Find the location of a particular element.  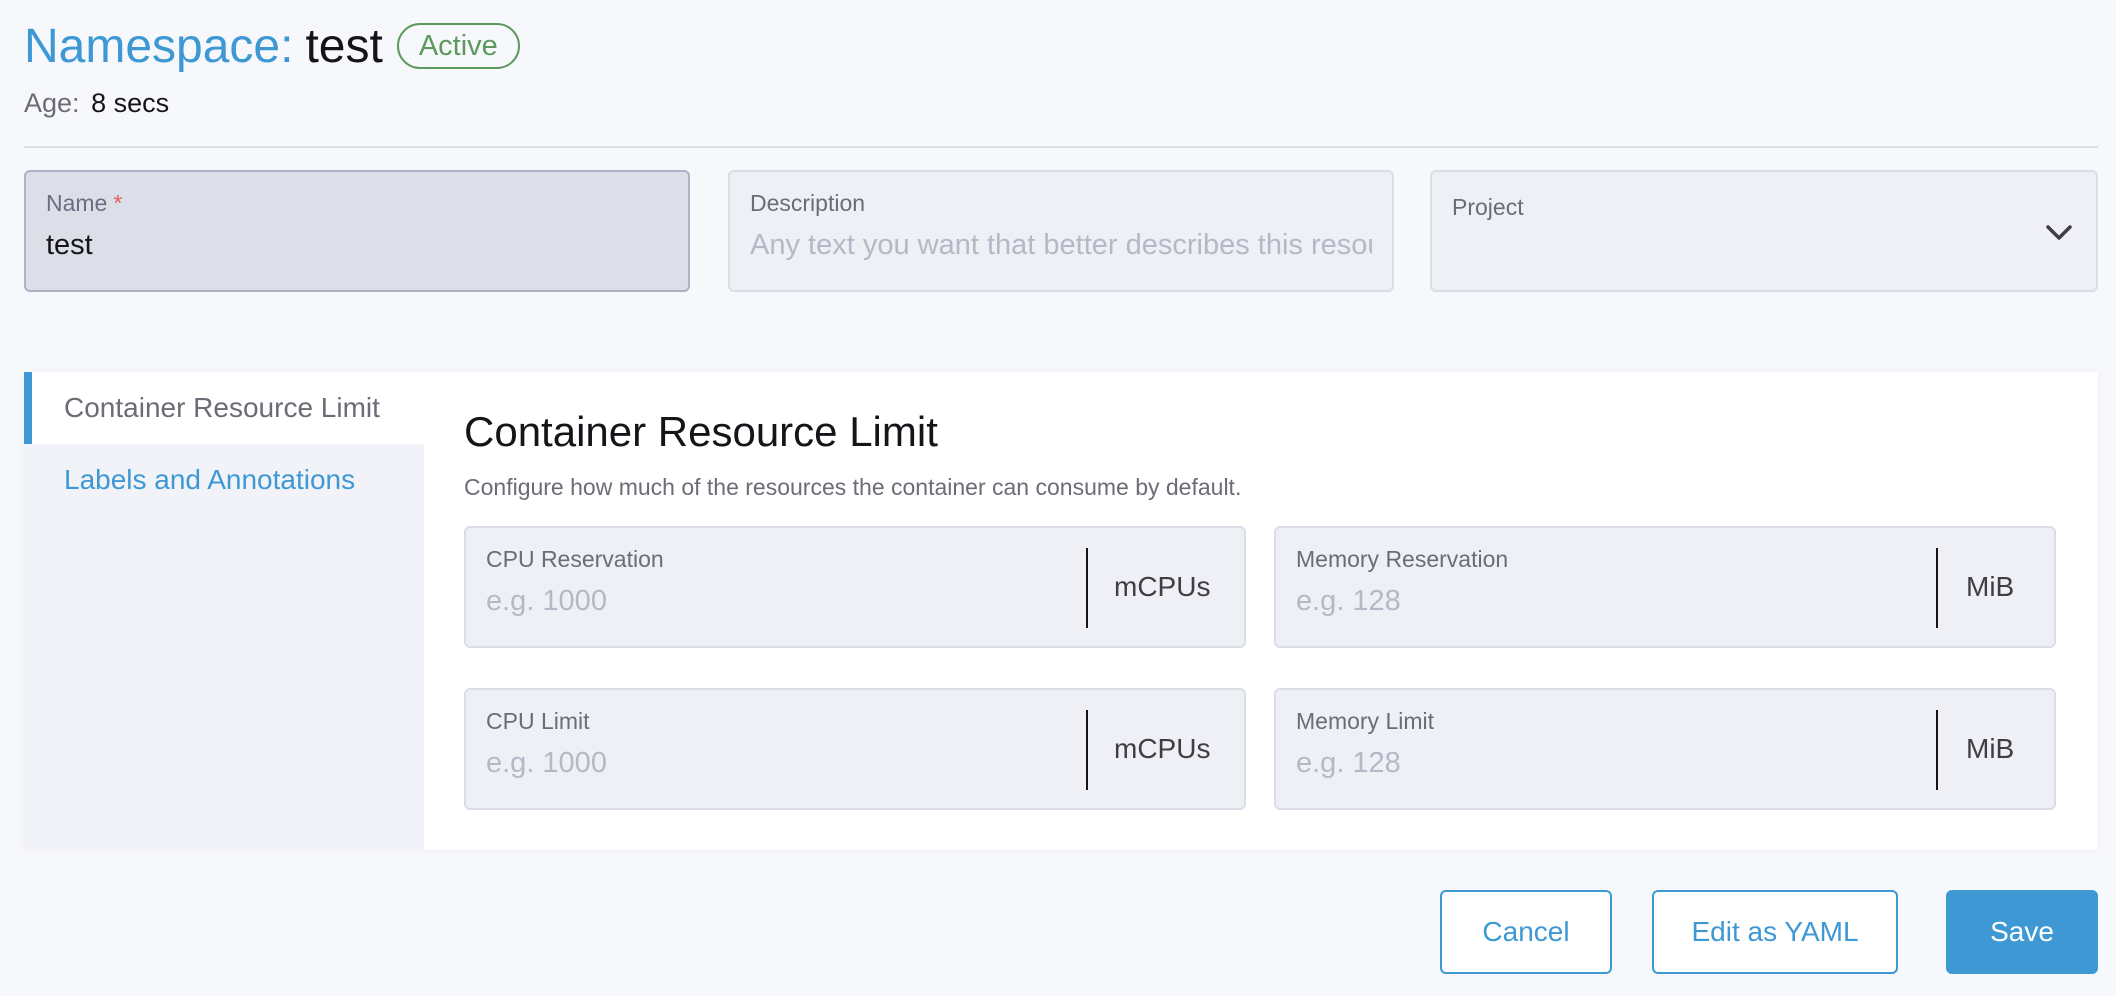

age-label: Age: is located at coordinates (52, 103).